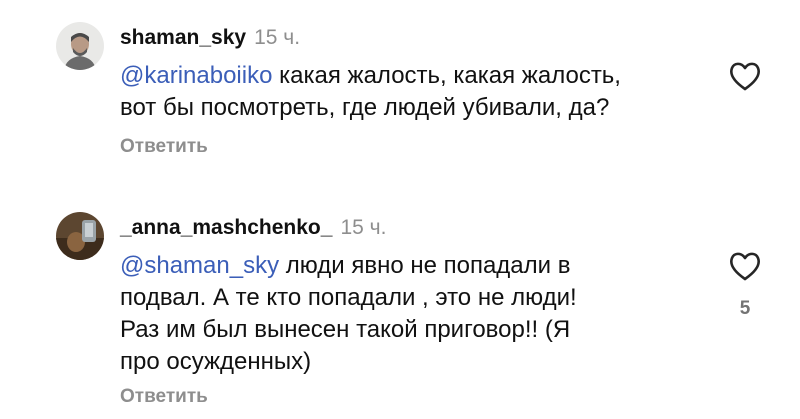 The image size is (800, 419). Describe the element at coordinates (183, 37) in the screenshot. I see `username: shaman_sky` at that location.